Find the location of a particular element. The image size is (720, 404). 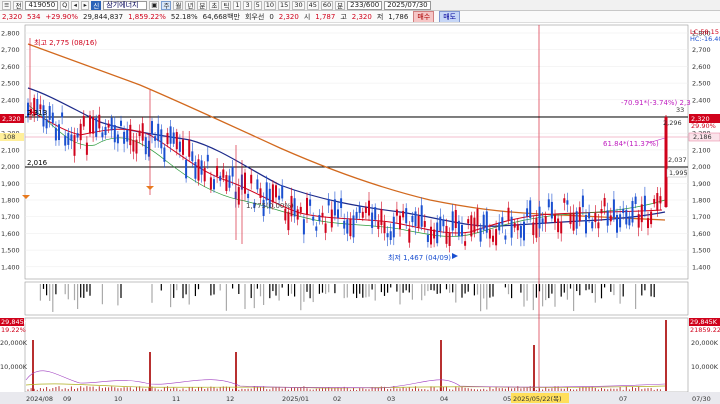

date-label: 05 is located at coordinates (507, 399).